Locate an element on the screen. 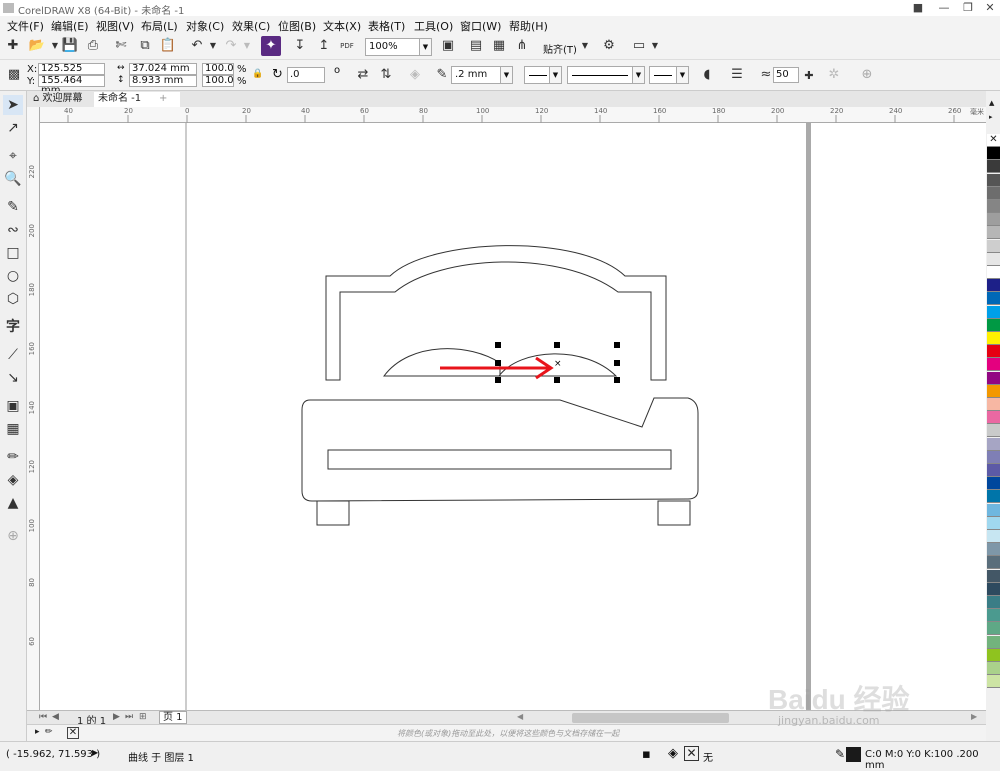  menu-layout: 布局(L) is located at coordinates (159, 26).